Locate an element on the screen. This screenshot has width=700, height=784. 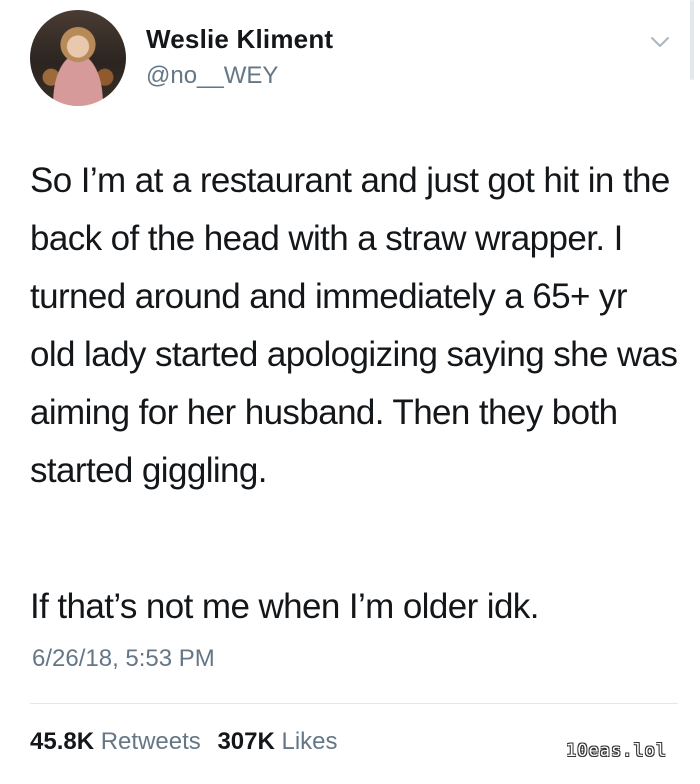
tweet-stats: 45.8K Retweets 307K Likes is located at coordinates (189, 742).